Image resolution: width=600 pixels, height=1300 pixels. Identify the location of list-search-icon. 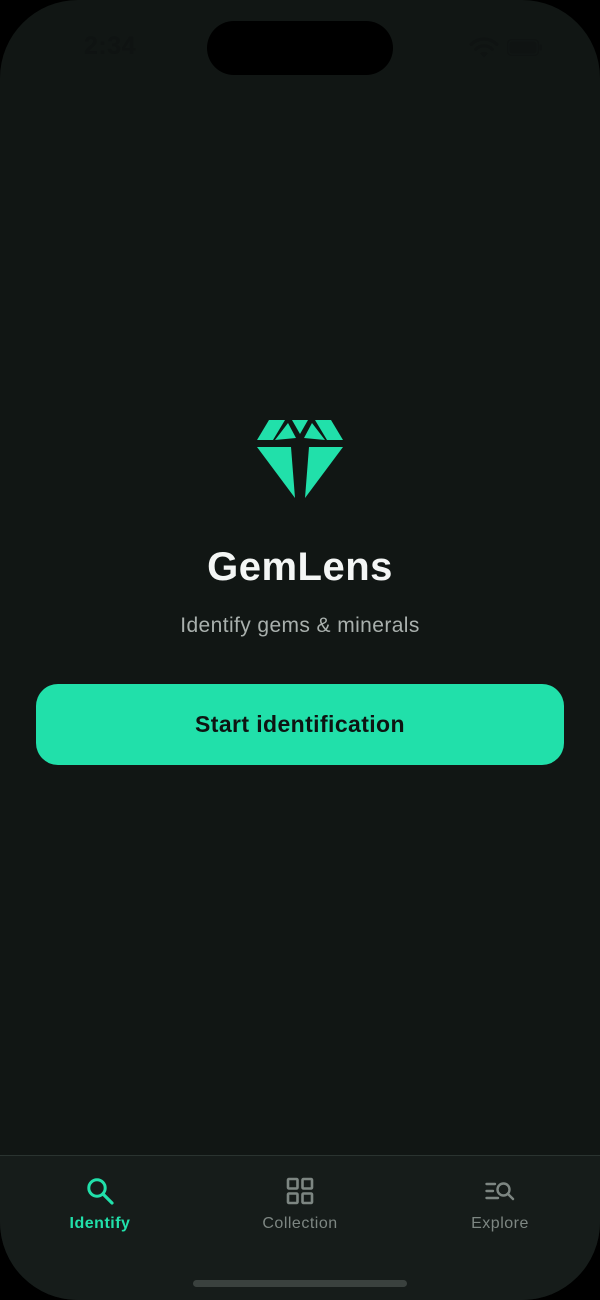
(500, 1191).